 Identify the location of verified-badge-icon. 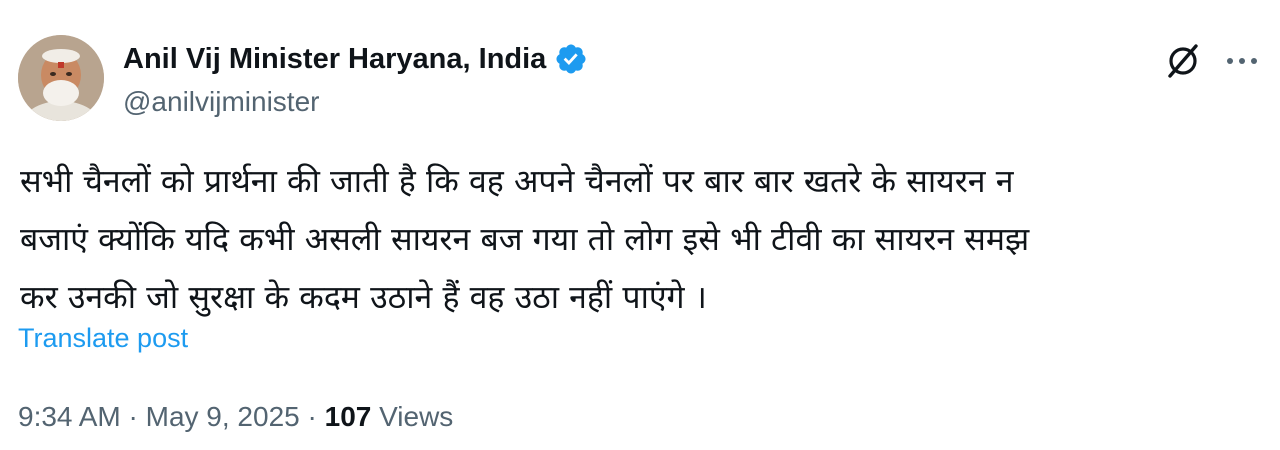
(571, 59).